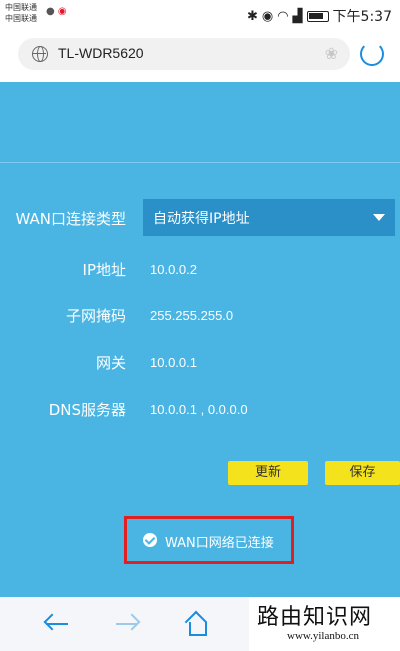 The image size is (400, 651). What do you see at coordinates (101, 53) in the screenshot?
I see `url-text: TL-WDR5620` at bounding box center [101, 53].